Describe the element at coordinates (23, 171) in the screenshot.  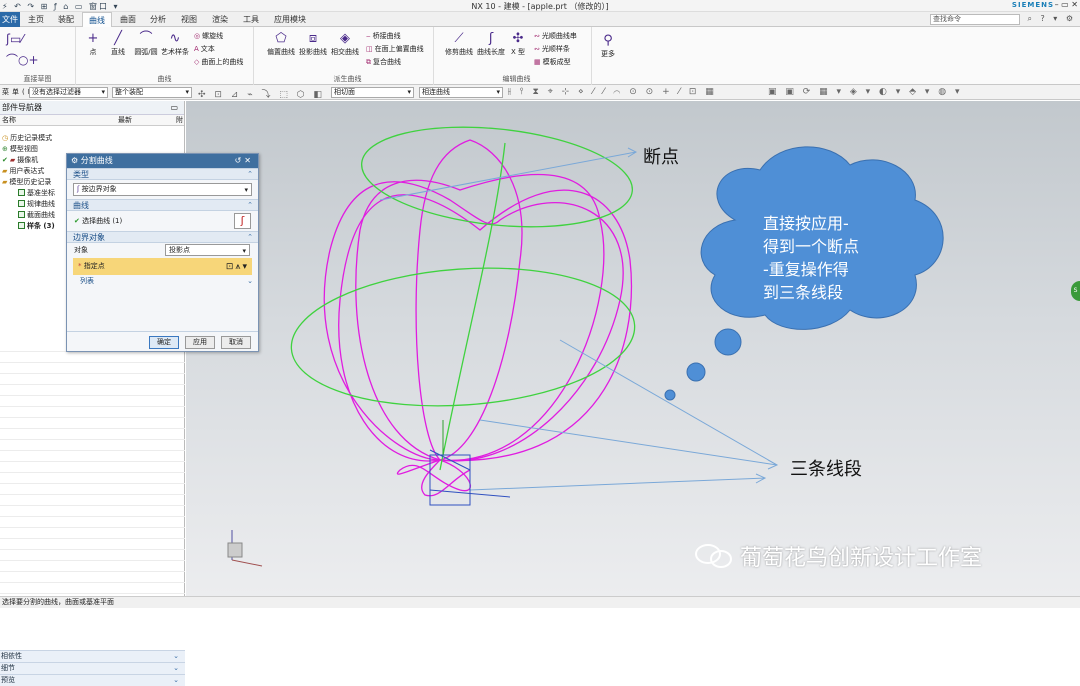
I see `tree-item: ▰ 用户表达式` at that location.